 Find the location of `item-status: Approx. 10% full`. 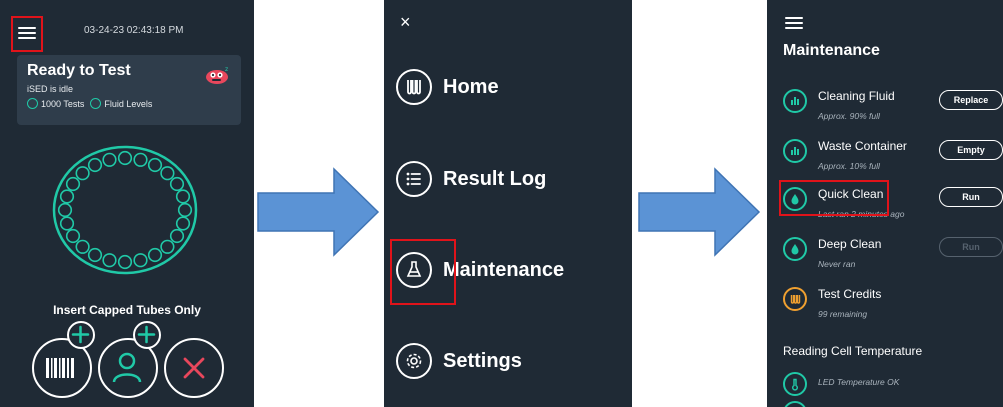

item-status: Approx. 10% full is located at coordinates (849, 166).